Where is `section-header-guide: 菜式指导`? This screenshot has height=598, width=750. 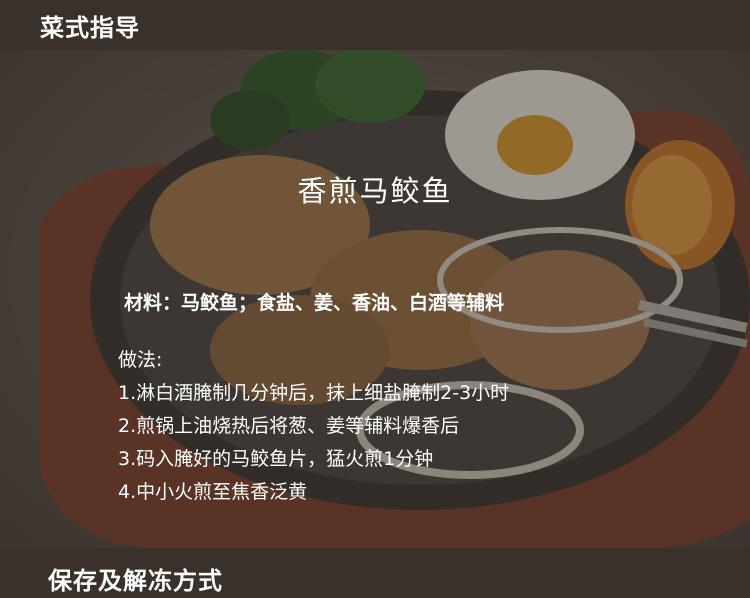 section-header-guide: 菜式指导 is located at coordinates (375, 25).